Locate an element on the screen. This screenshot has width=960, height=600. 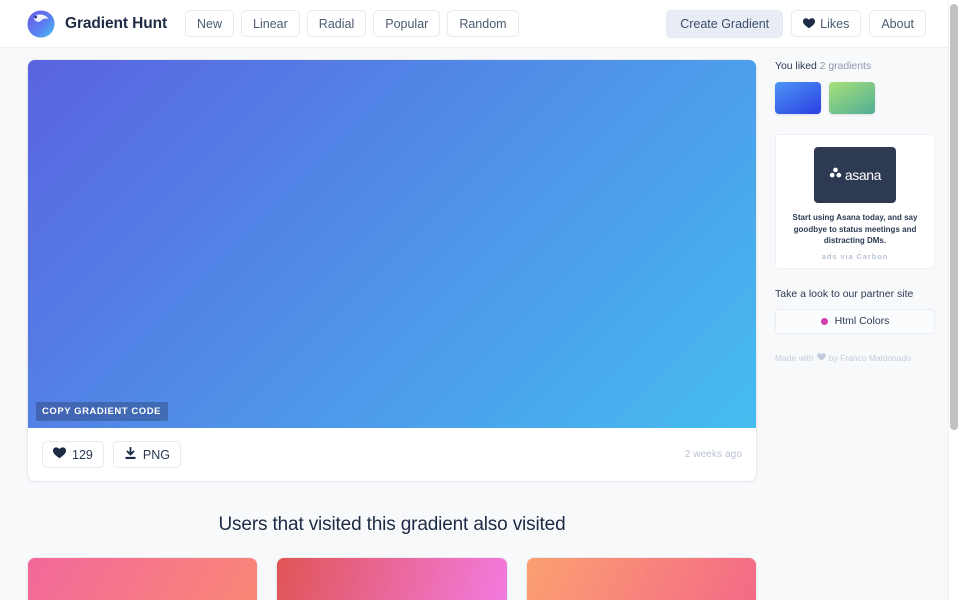
asana-dots-icon is located at coordinates (835, 175).